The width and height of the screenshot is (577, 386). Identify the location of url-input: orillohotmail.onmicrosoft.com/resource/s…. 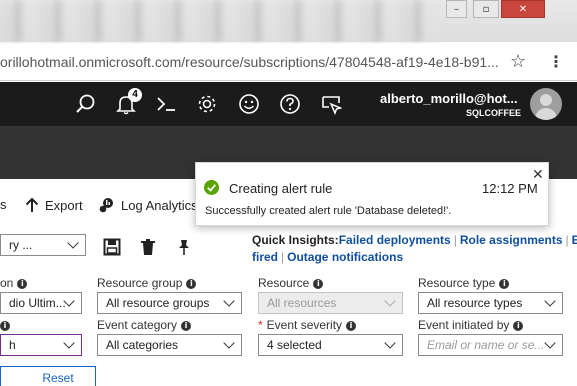
(249, 62).